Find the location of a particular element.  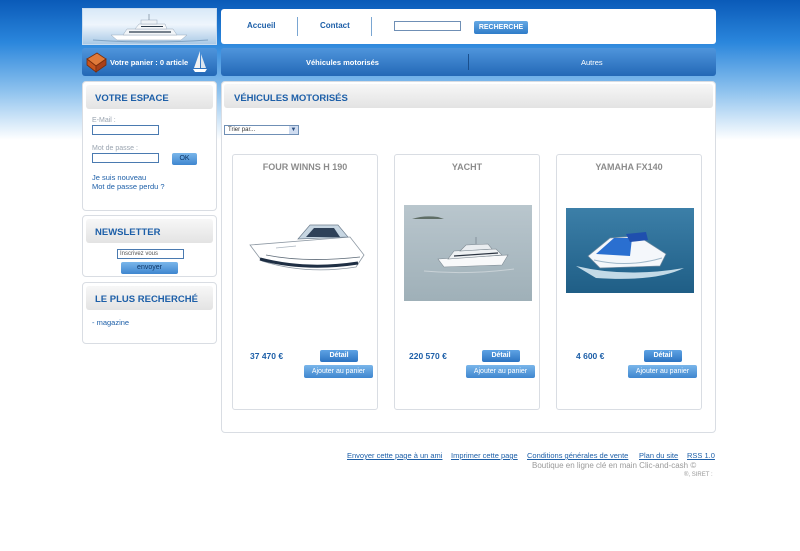

product-image-jetski is located at coordinates (630, 250).